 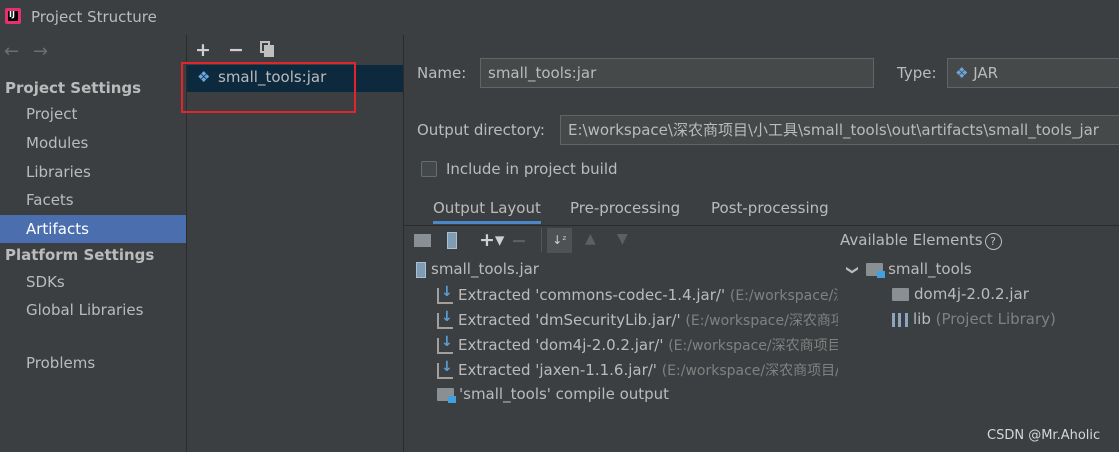 What do you see at coordinates (268, 87) in the screenshot?
I see `highlight-annotation-box` at bounding box center [268, 87].